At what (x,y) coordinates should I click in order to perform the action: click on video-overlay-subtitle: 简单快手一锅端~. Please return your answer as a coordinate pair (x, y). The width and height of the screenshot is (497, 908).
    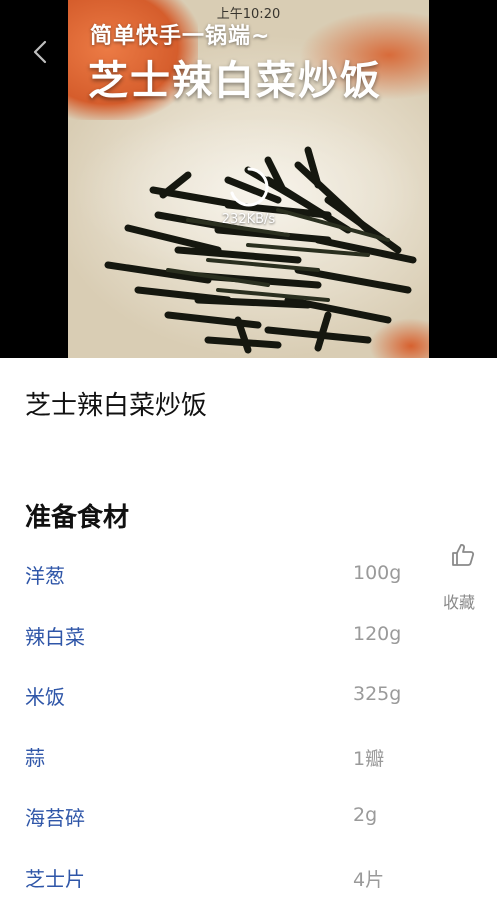
    Looking at the image, I should click on (180, 34).